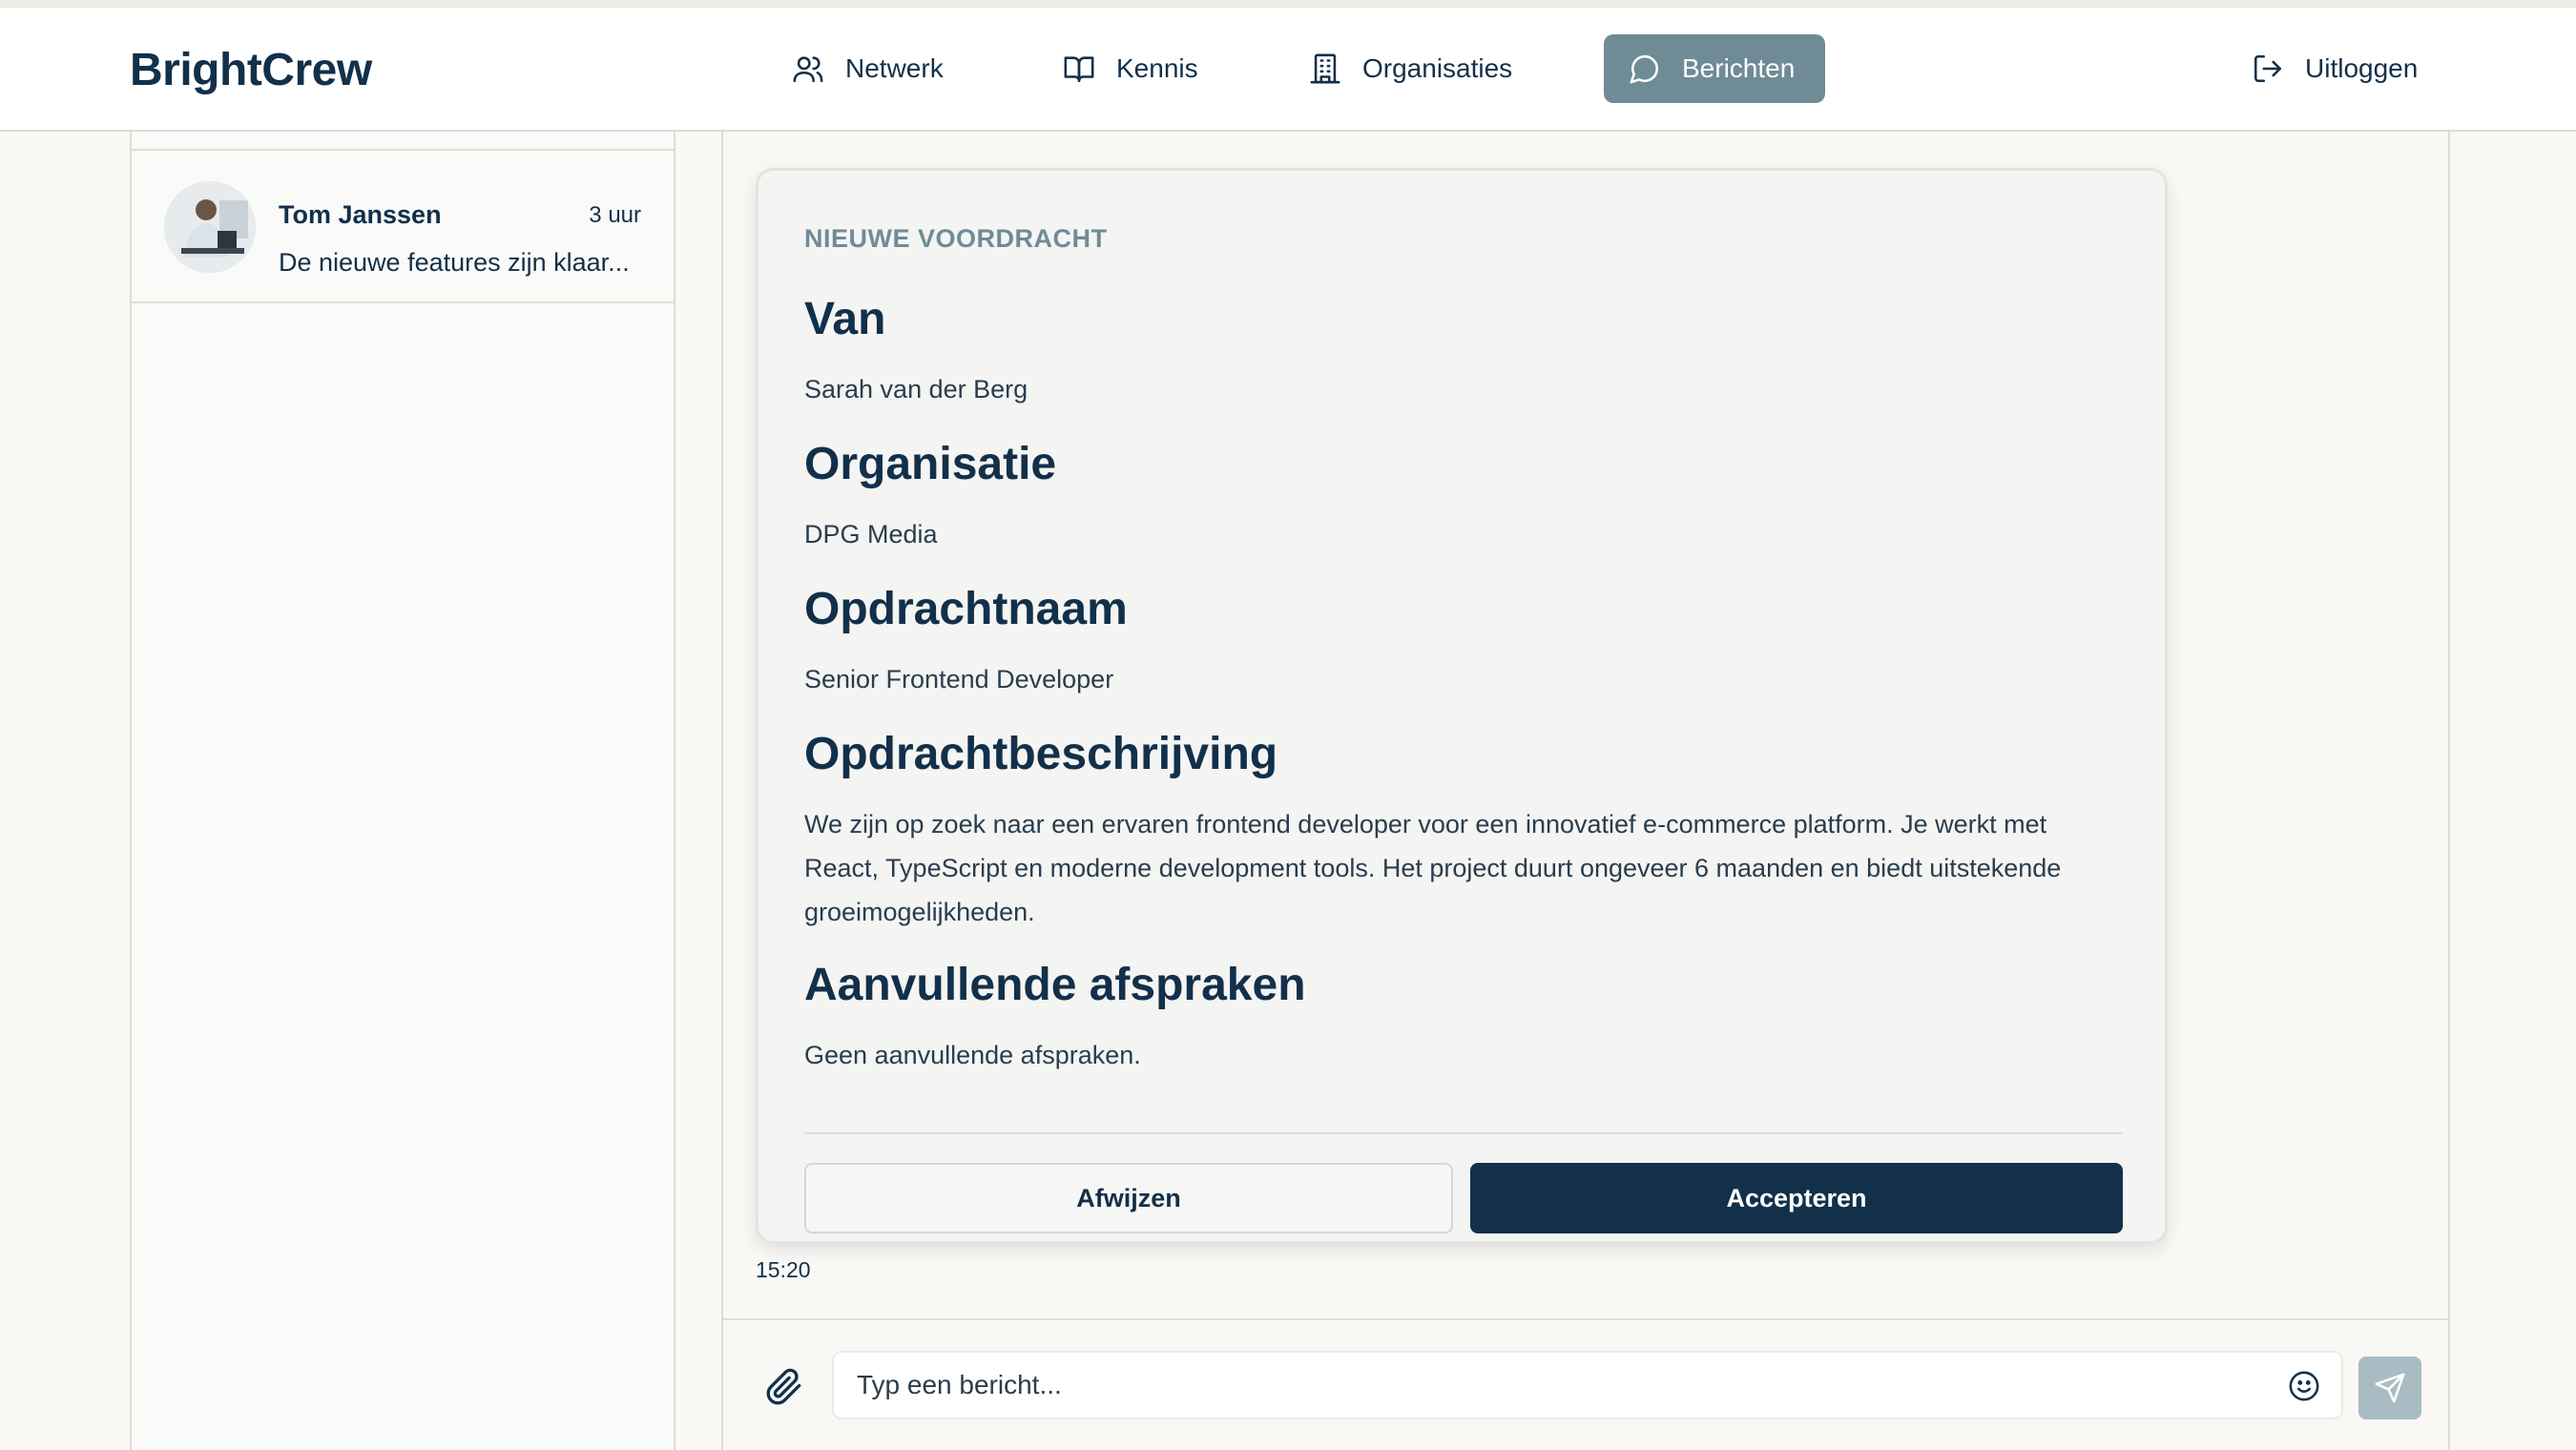  I want to click on logout-label: Uitloggen, so click(2362, 68).